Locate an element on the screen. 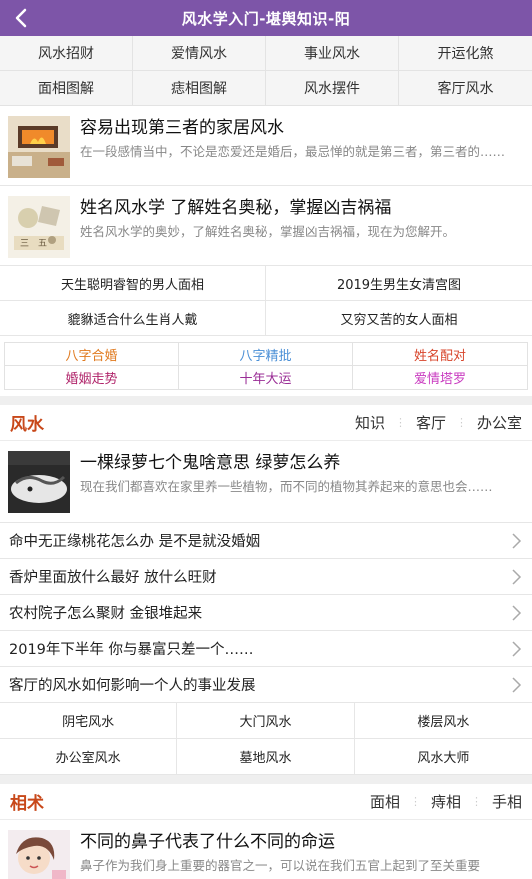  list-item: 香炉里面放什么最好 放什么旺财 is located at coordinates (266, 577).